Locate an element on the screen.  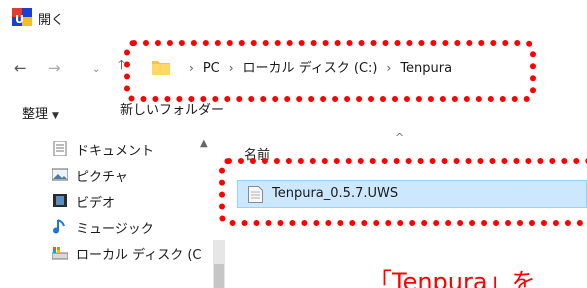
sort-caret-icon: ^ is located at coordinates (400, 137).